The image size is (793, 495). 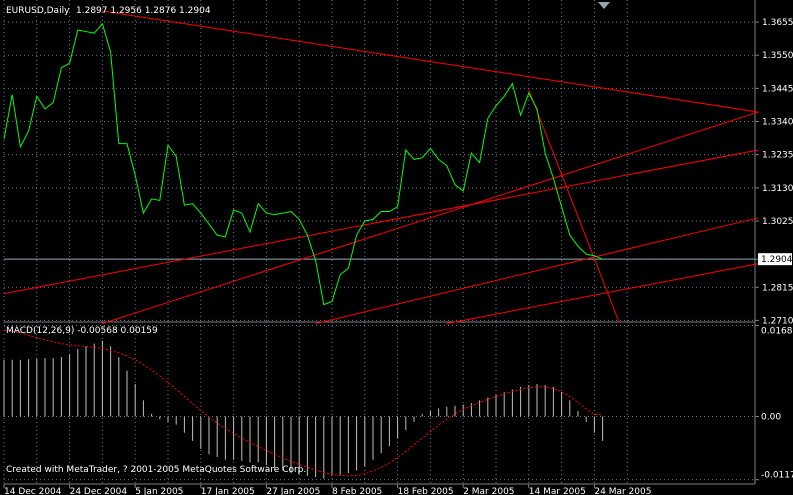 What do you see at coordinates (622, 491) in the screenshot?
I see `time-tick-label: 24 Mar 2005` at bounding box center [622, 491].